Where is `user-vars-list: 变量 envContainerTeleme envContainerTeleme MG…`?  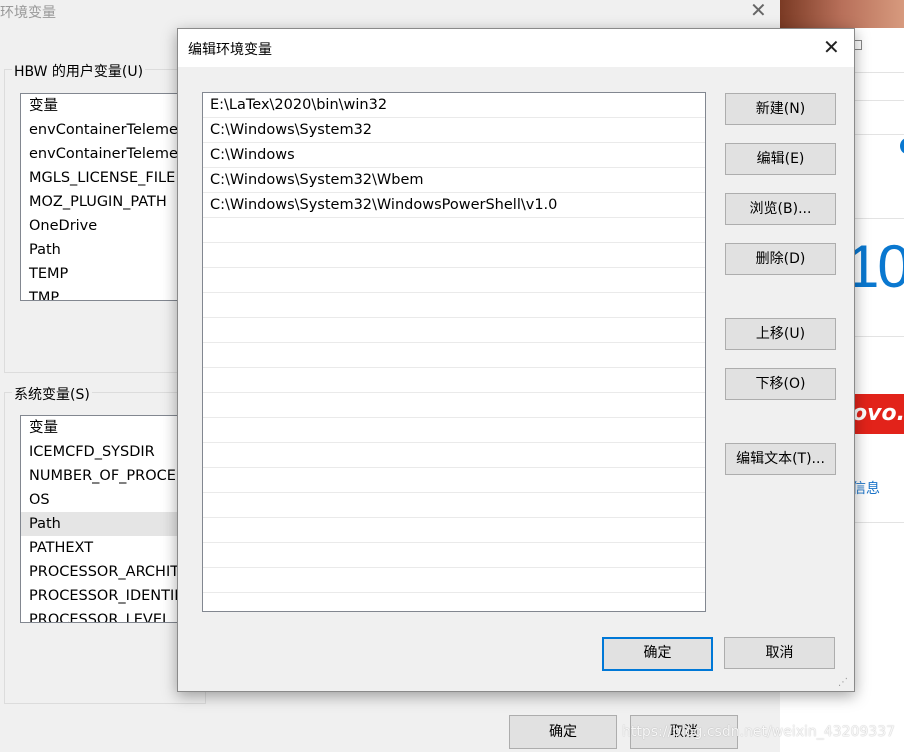 user-vars-list: 变量 envContainerTeleme envContainerTeleme MG… is located at coordinates (101, 197).